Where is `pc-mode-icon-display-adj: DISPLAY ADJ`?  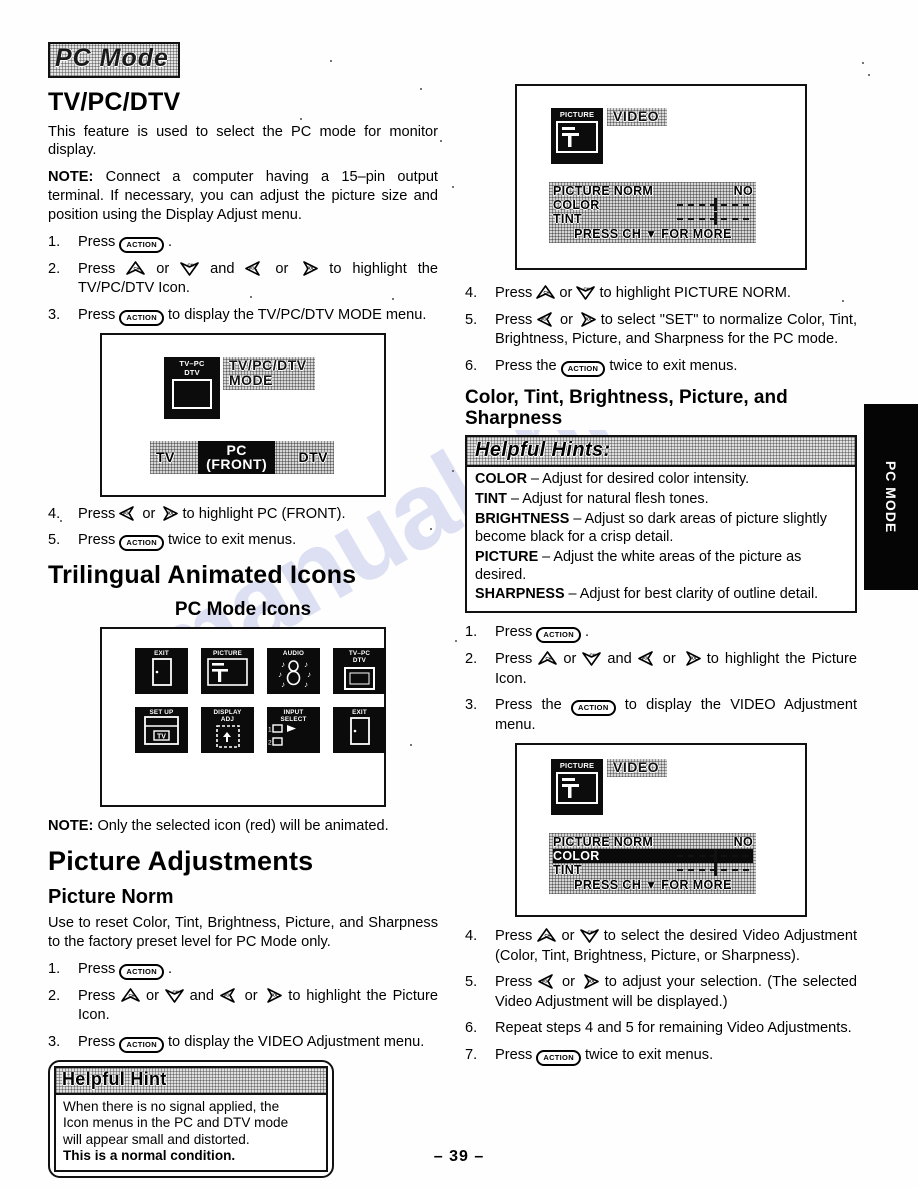
pc-mode-icon-display-adj: DISPLAY ADJ is located at coordinates (227, 730).